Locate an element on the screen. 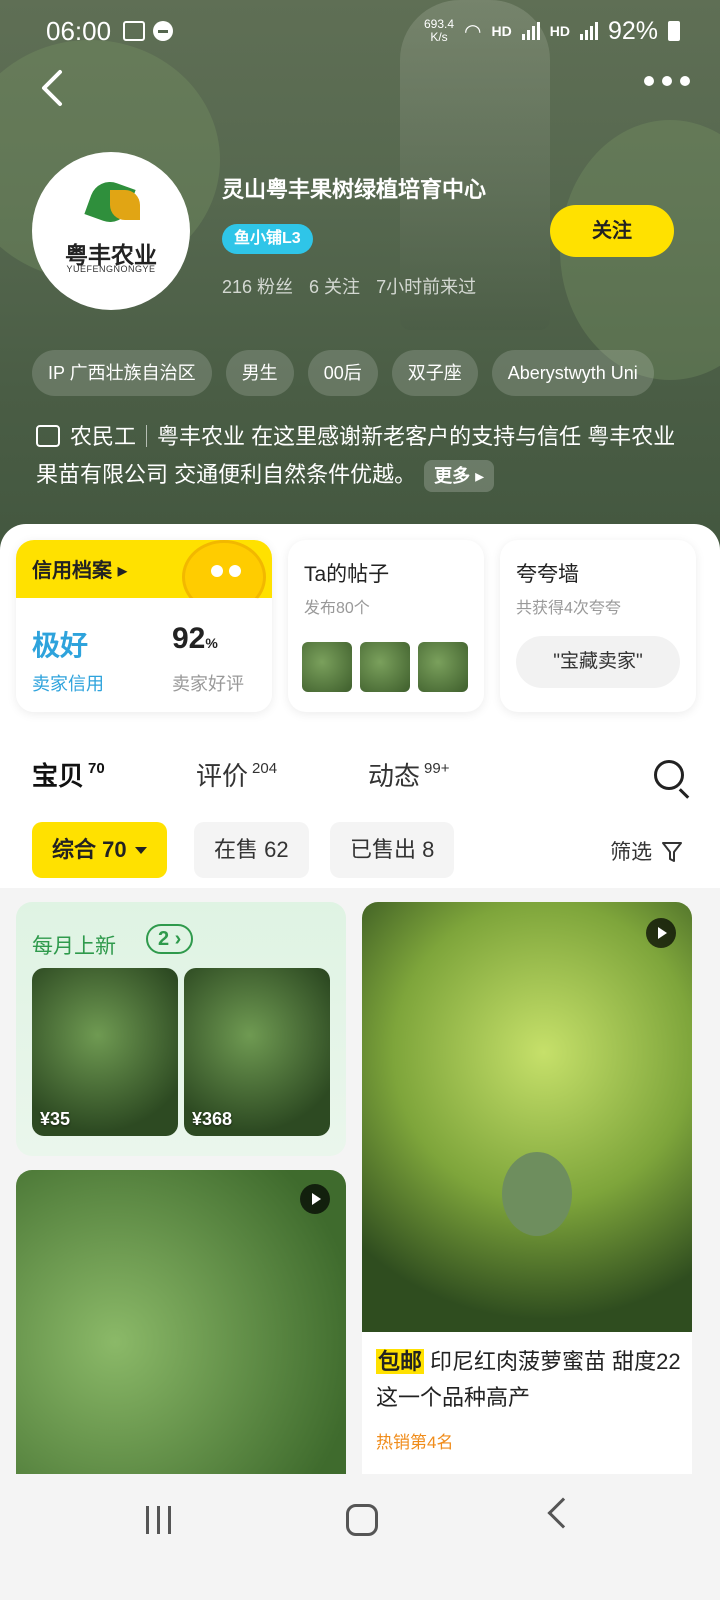 This screenshot has height=1600, width=720. monthly-new-title: 每月上新 is located at coordinates (74, 946).